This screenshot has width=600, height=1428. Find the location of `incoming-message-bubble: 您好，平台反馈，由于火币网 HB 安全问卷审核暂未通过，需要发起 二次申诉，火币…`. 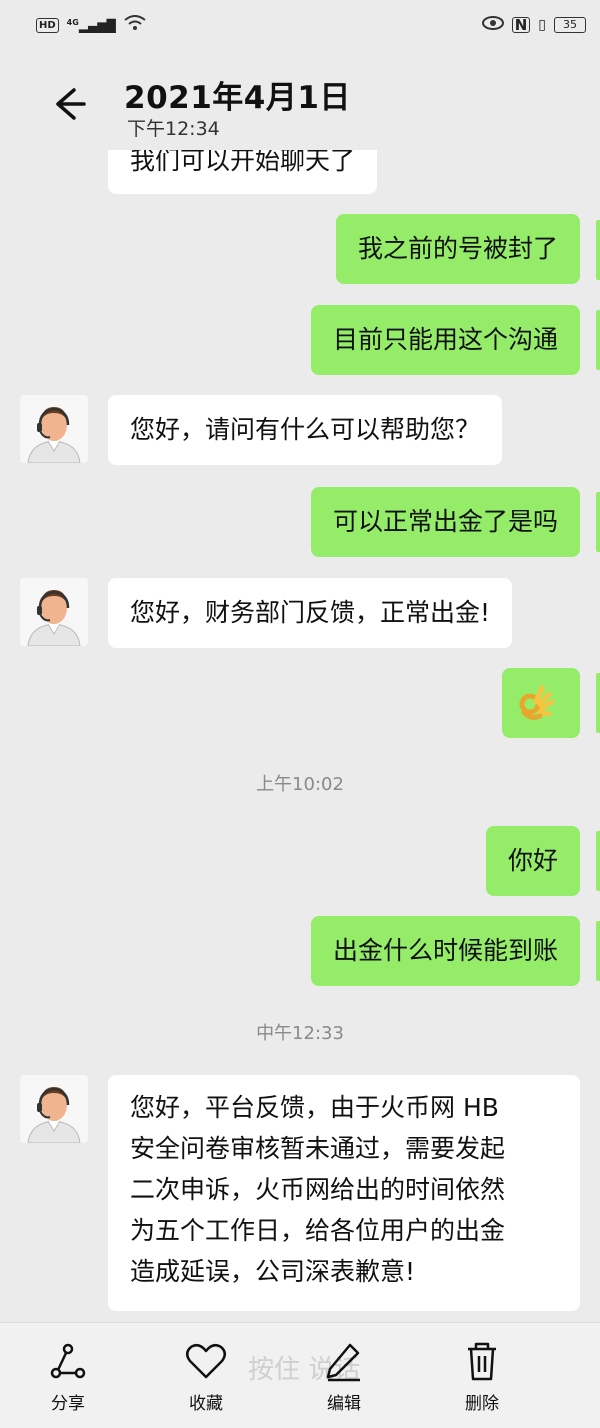

incoming-message-bubble: 您好，平台反馈，由于火币网 HB 安全问卷审核暂未通过，需要发起 二次申诉，火币… is located at coordinates (344, 1193).